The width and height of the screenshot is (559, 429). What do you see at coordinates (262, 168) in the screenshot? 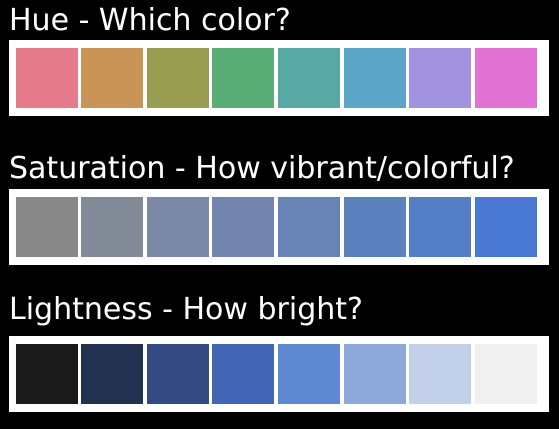
I see `saturation-title: Saturation - How vibrant/colorful?` at bounding box center [262, 168].